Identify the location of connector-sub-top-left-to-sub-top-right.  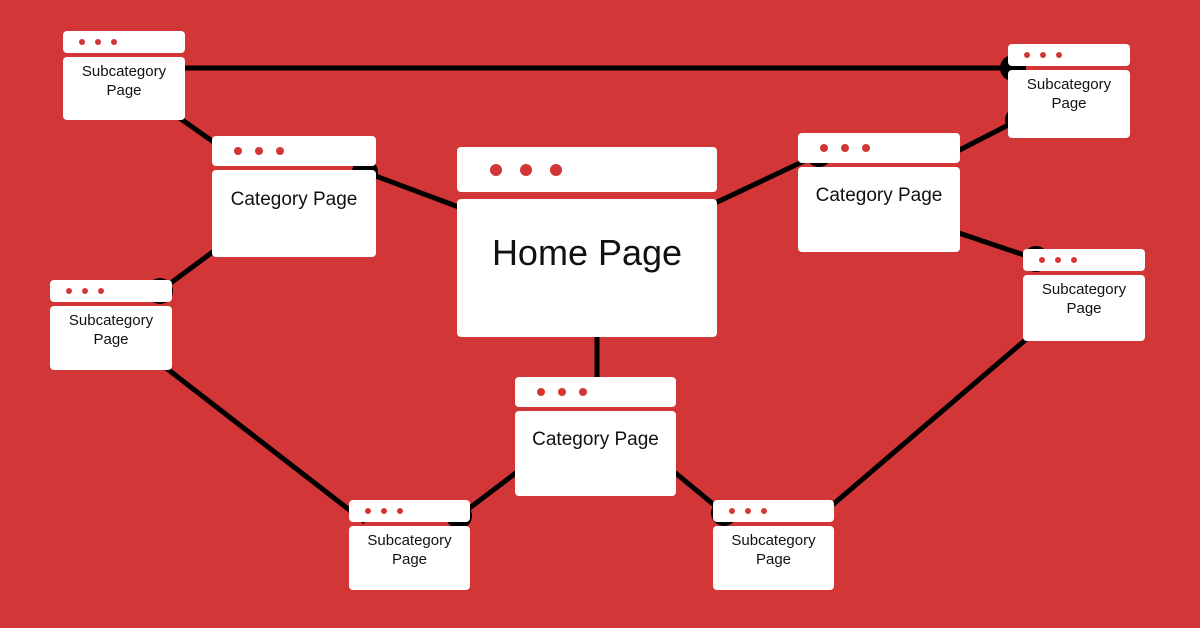
(603, 68).